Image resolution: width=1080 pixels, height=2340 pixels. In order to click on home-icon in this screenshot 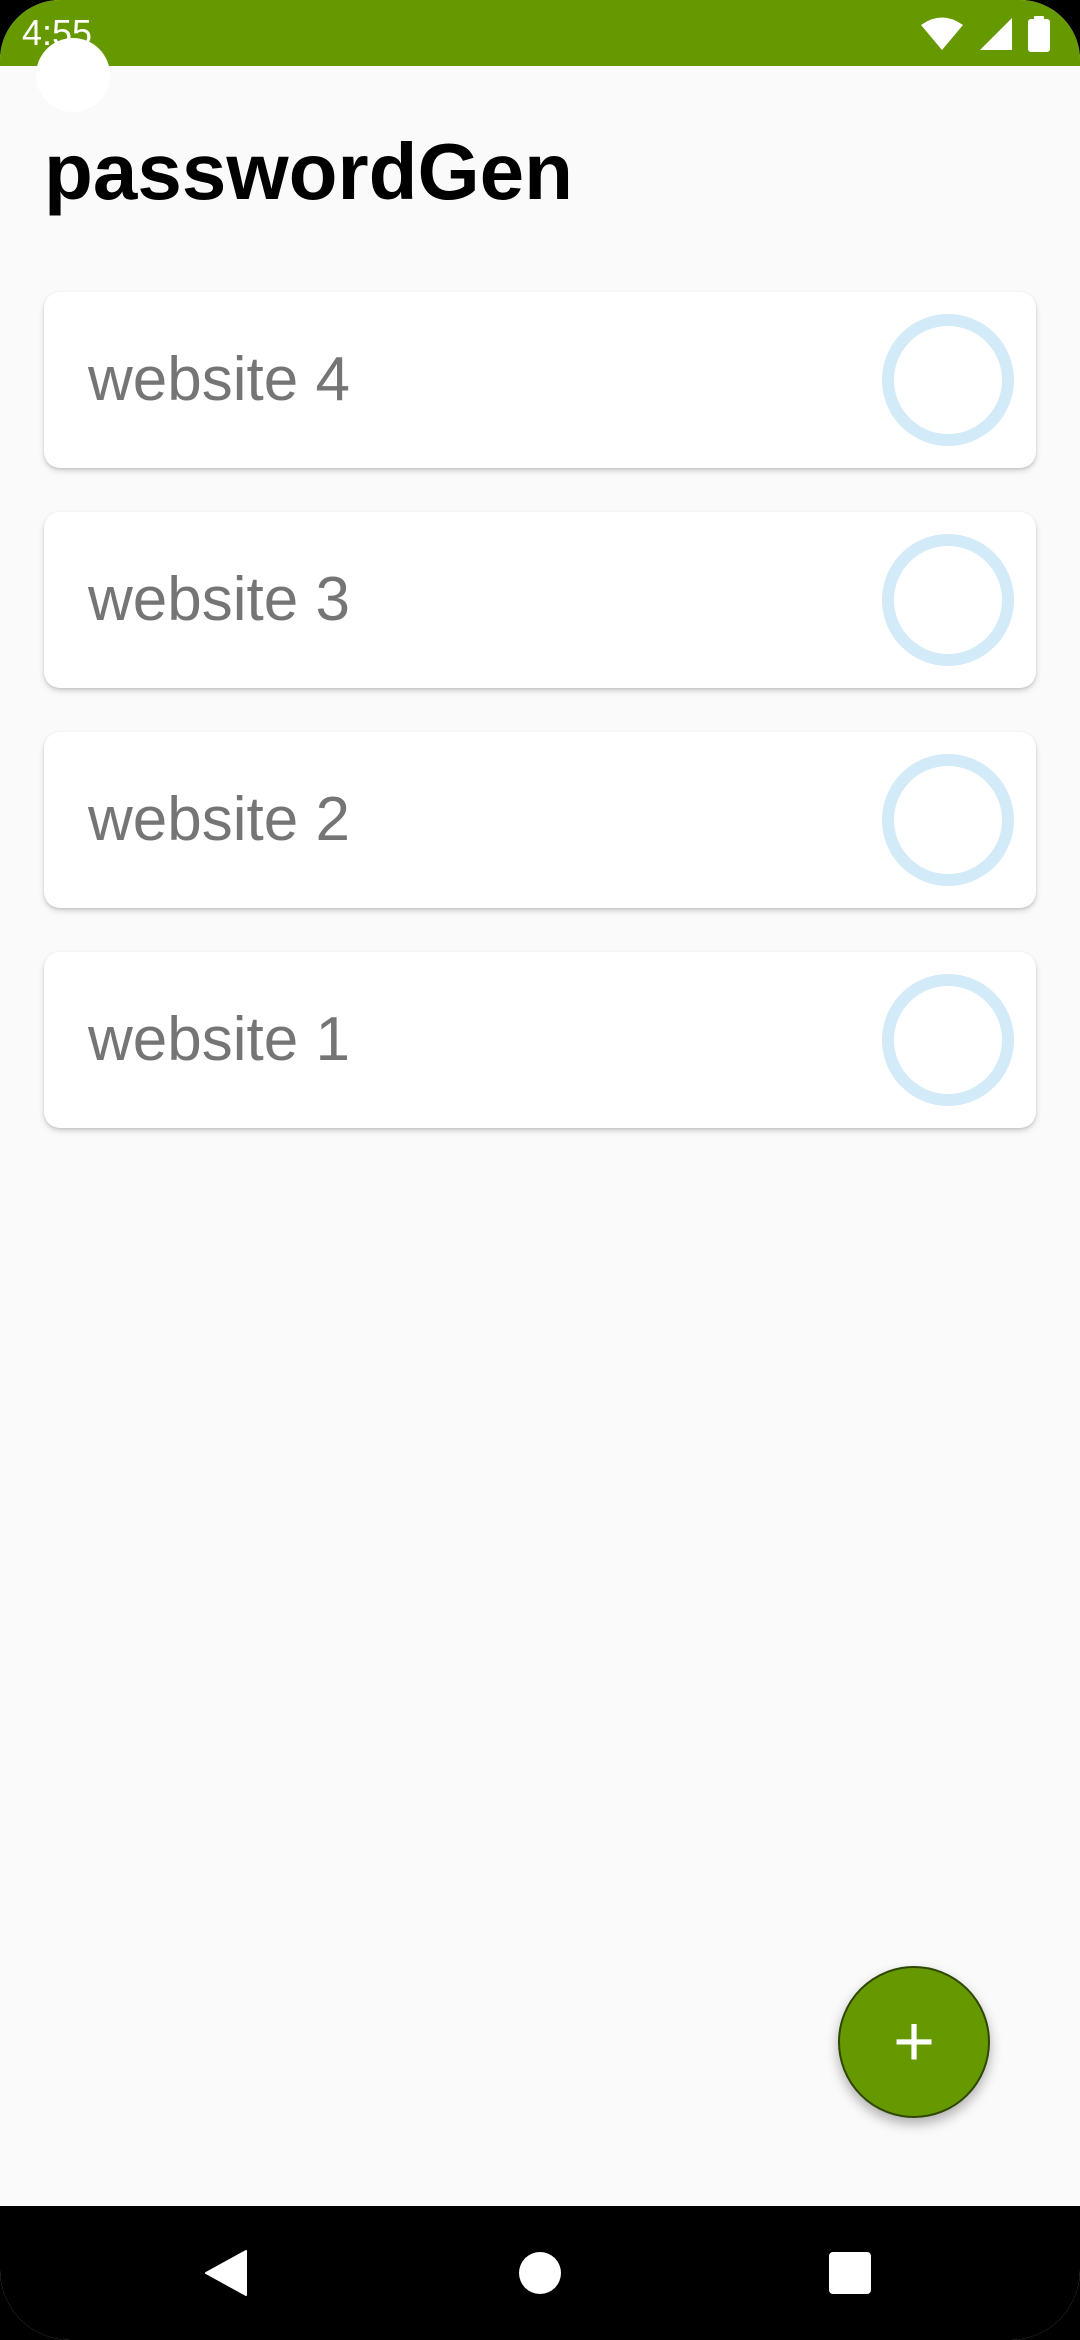, I will do `click(540, 2273)`.